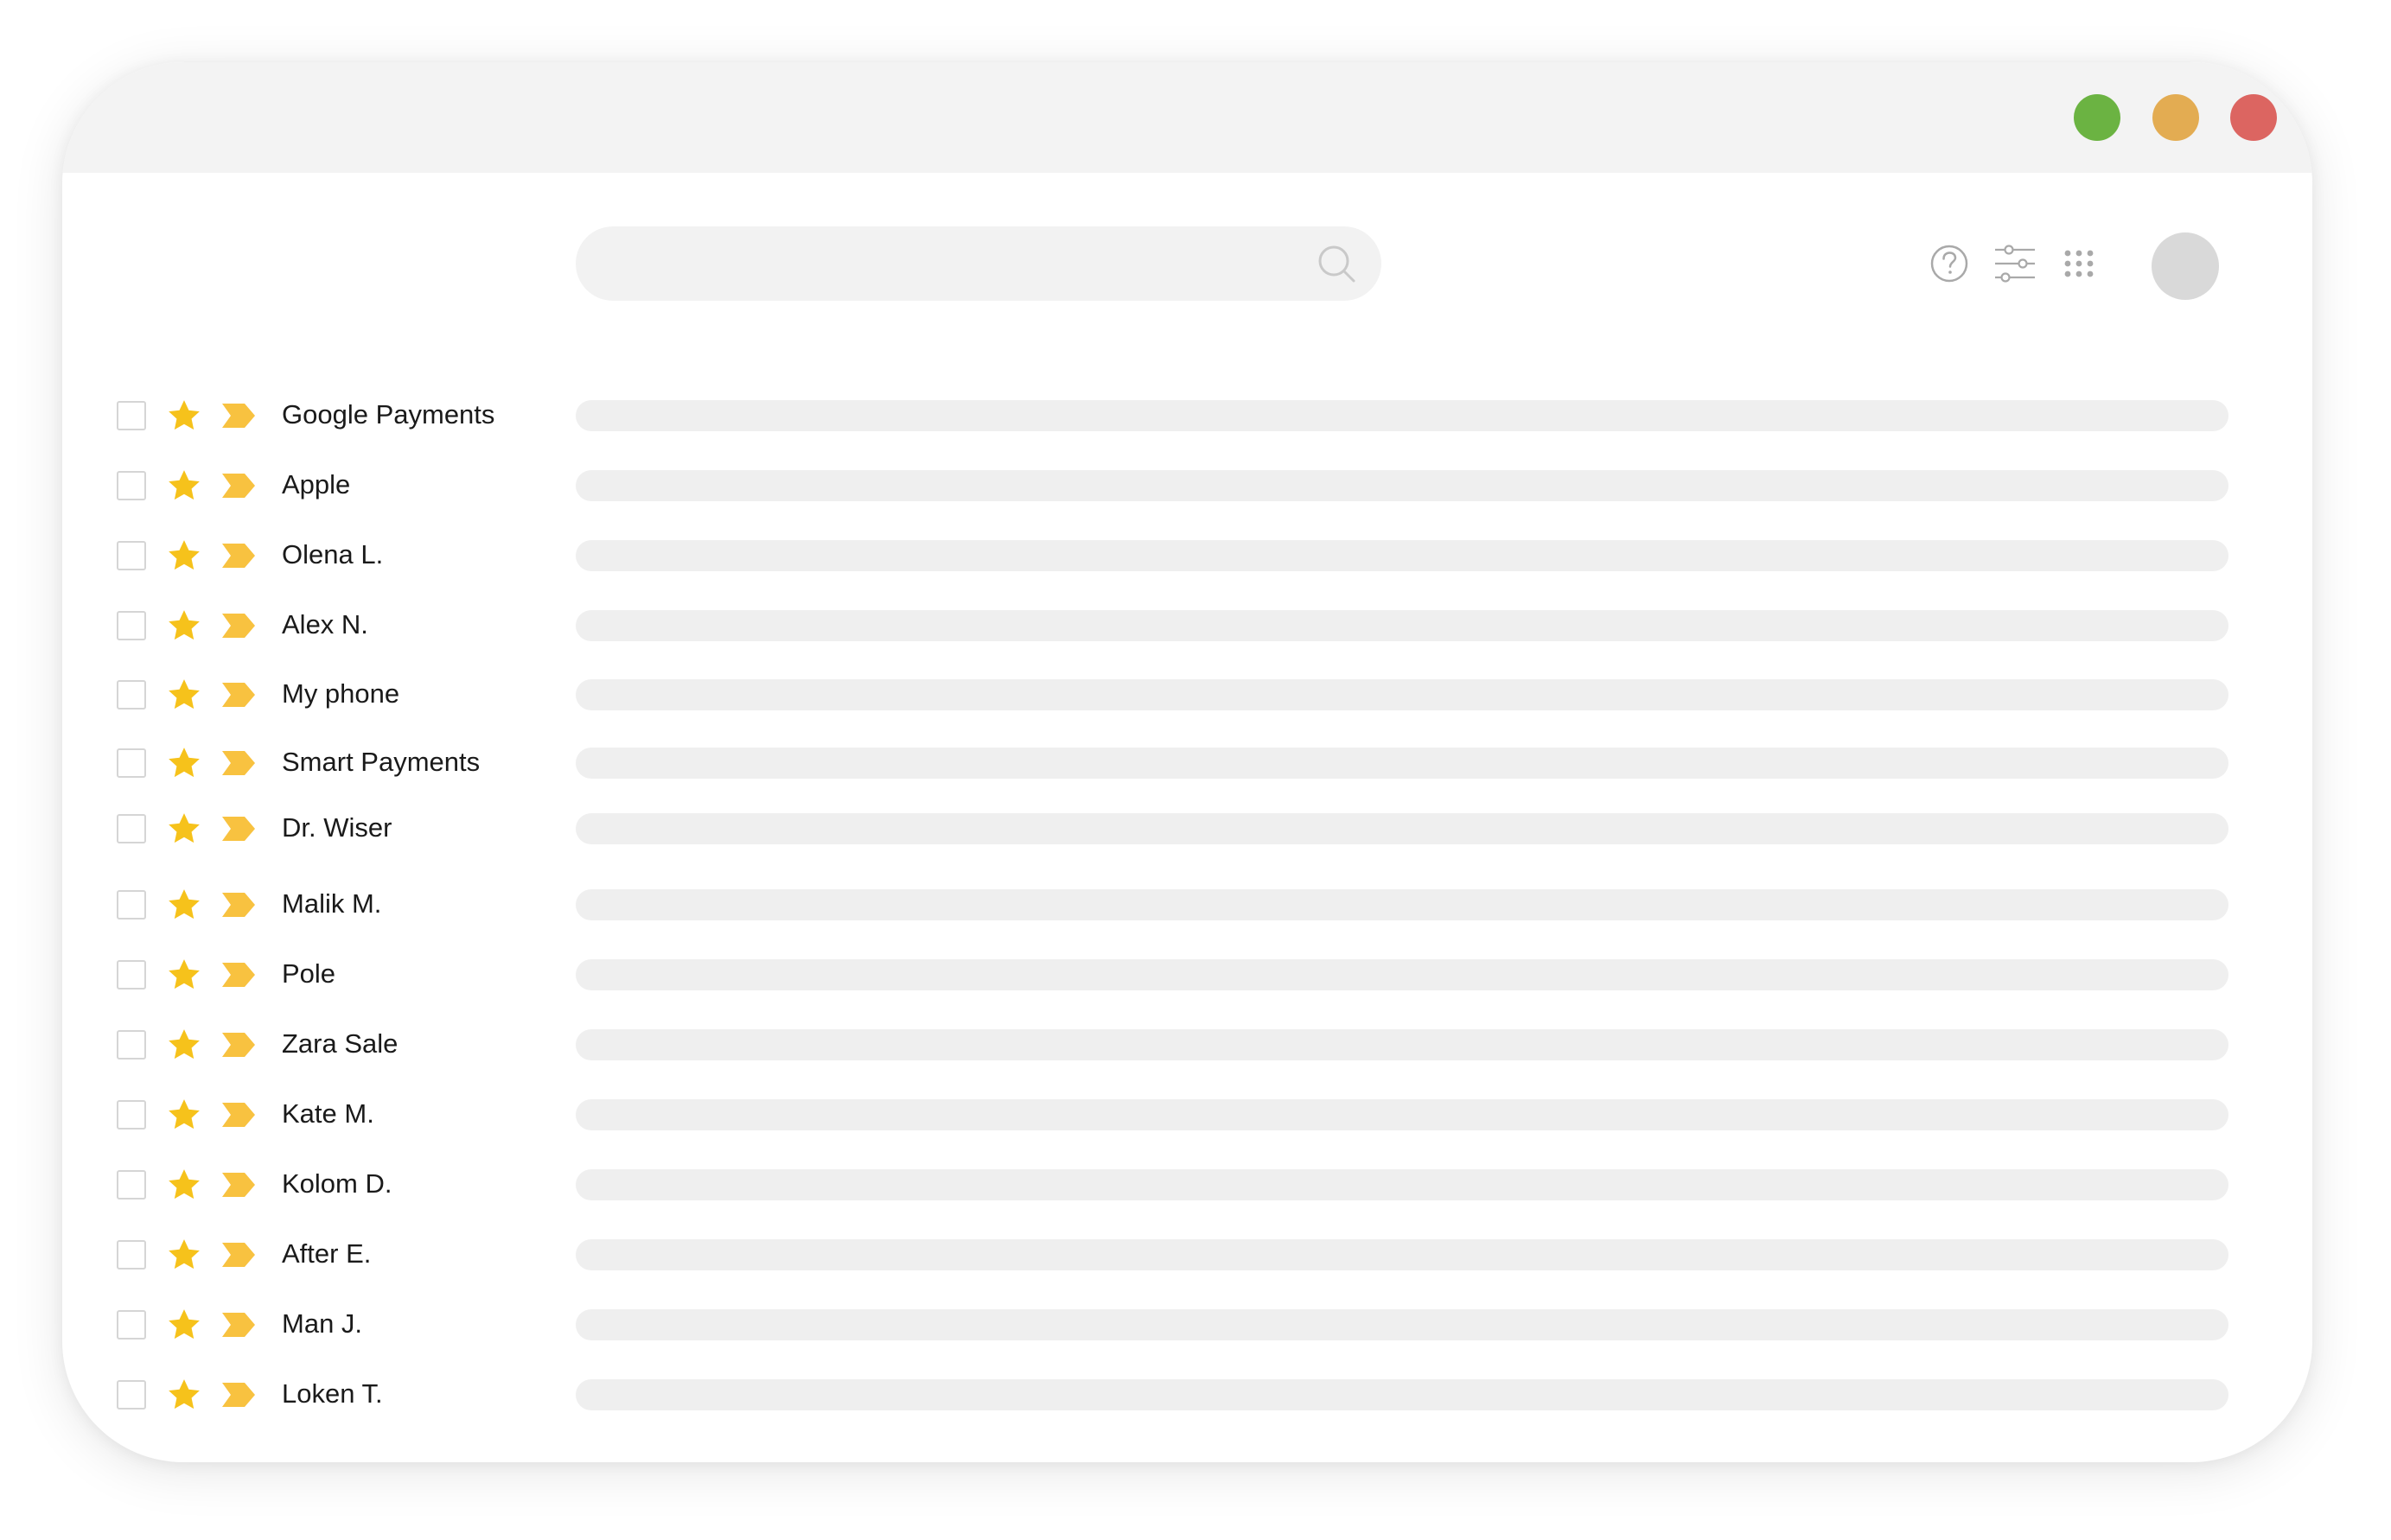  I want to click on sender-name: Smart Payments, so click(381, 762).